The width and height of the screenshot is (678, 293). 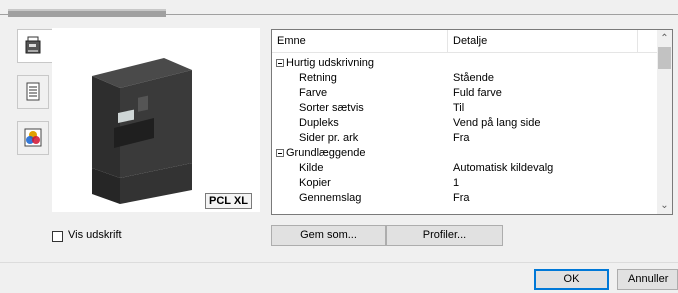 I want to click on list-item: Sider pr. ark Fra, so click(x=464, y=138).